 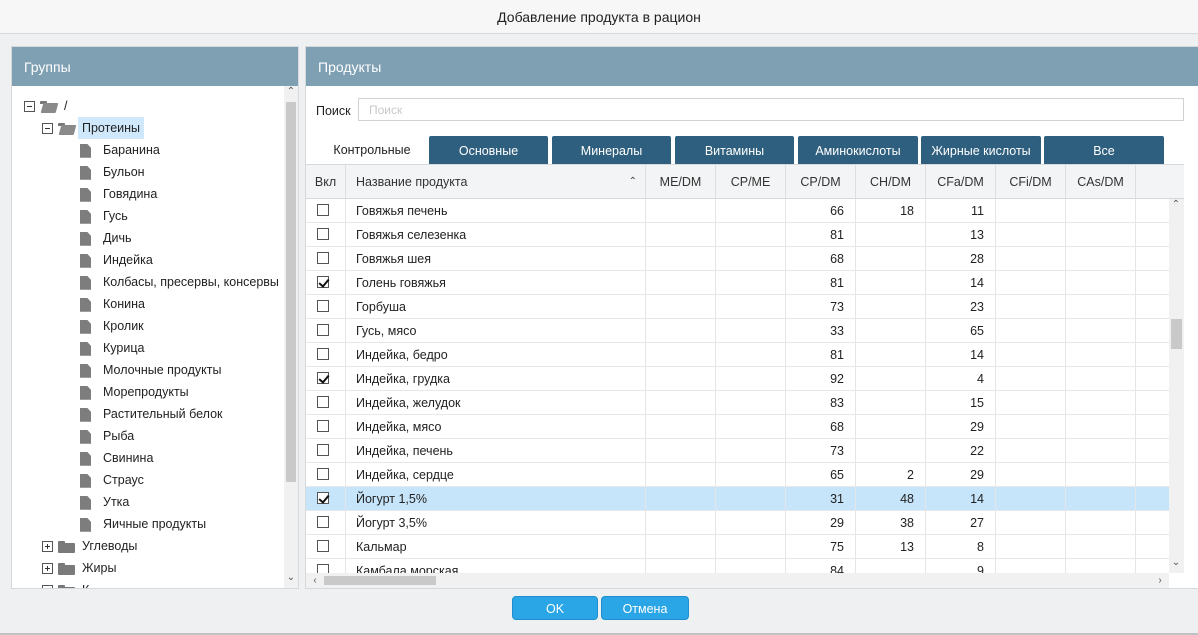 What do you see at coordinates (315, 580) in the screenshot?
I see `scroll-left-icon: ‹` at bounding box center [315, 580].